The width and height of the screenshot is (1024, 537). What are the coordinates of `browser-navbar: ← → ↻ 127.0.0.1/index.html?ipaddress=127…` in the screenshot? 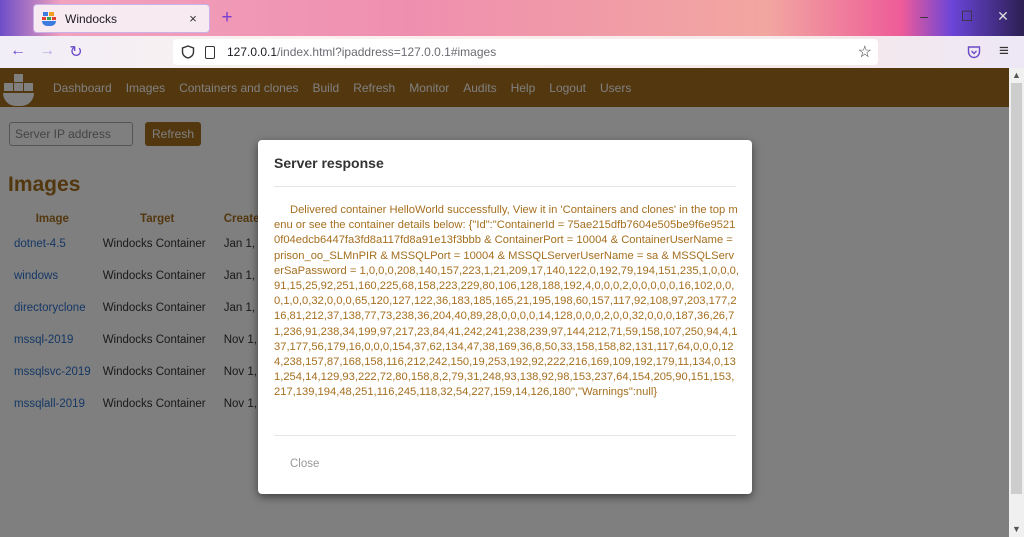 It's located at (512, 52).